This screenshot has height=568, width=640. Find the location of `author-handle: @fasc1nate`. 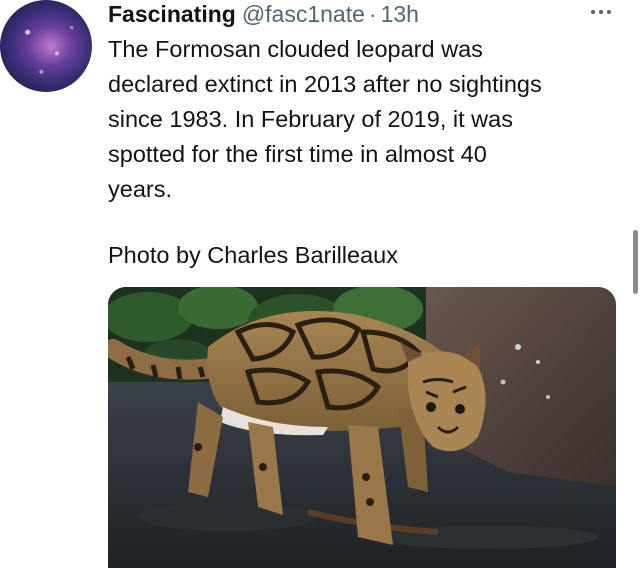

author-handle: @fasc1nate is located at coordinates (303, 14).